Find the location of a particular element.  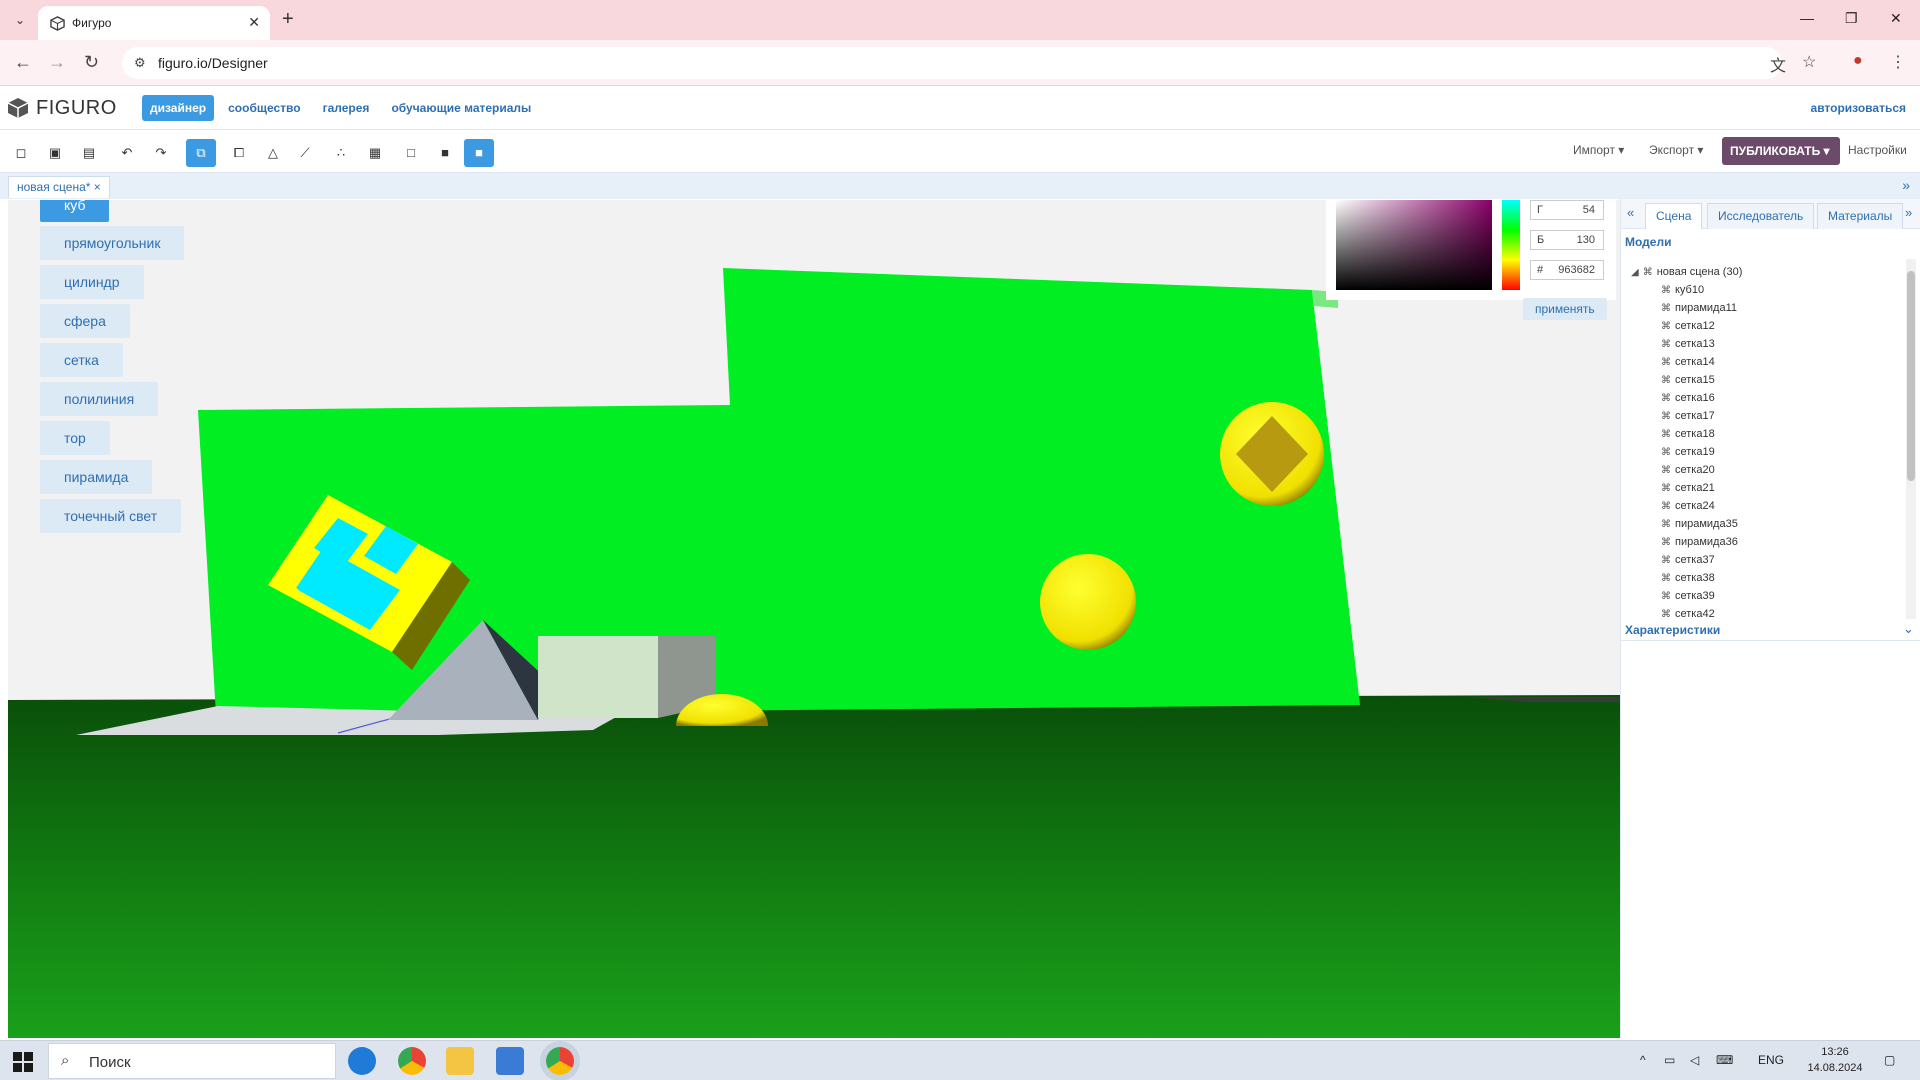

tree-item: ⌘ сетка20 is located at coordinates (1766, 470).